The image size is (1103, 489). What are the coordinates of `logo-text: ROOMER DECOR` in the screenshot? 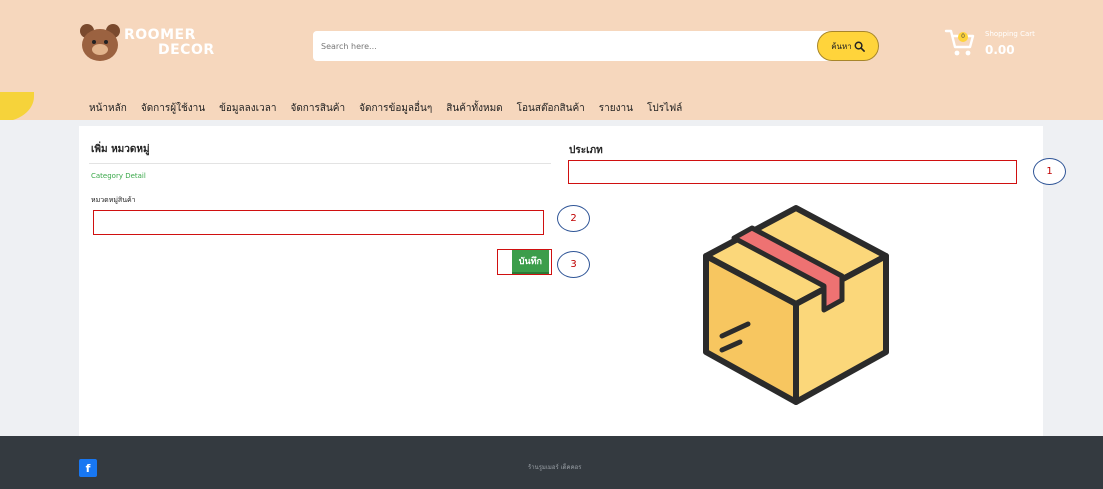 It's located at (169, 43).